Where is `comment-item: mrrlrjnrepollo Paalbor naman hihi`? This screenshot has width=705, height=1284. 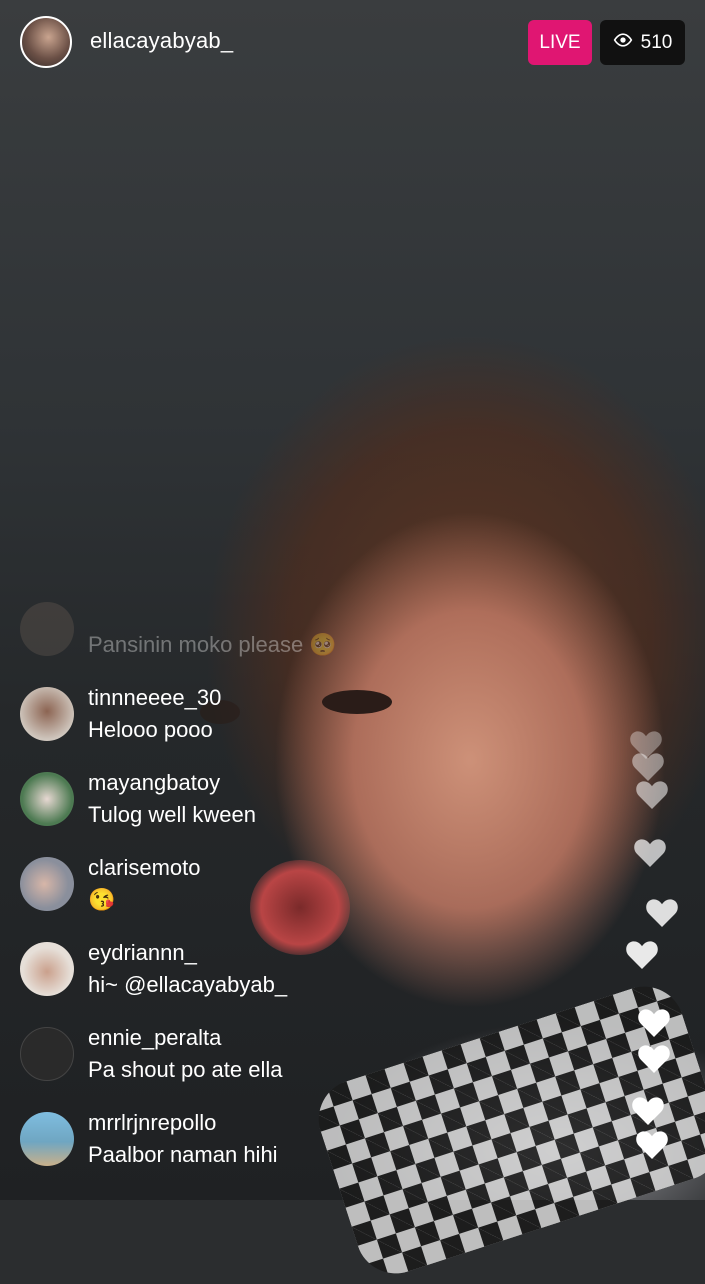
comment-item: mrrlrjnrepollo Paalbor naman hihi is located at coordinates (280, 1152).